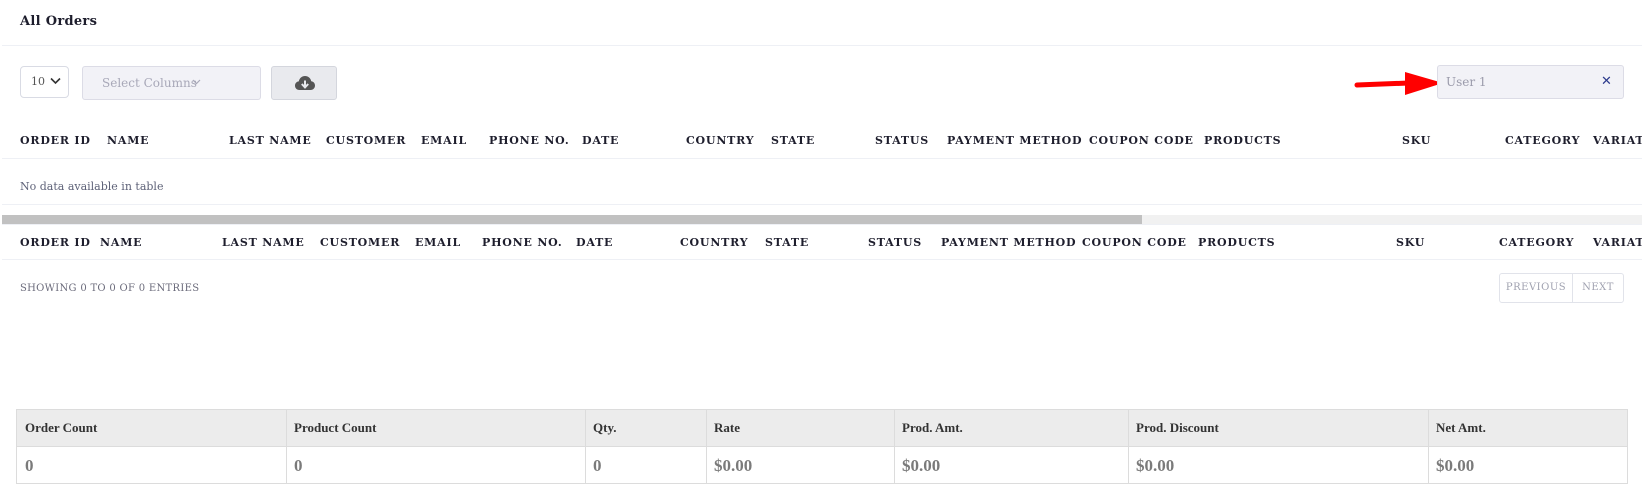 The height and width of the screenshot is (504, 1650). I want to click on clear-search-icon: ✕, so click(1606, 82).